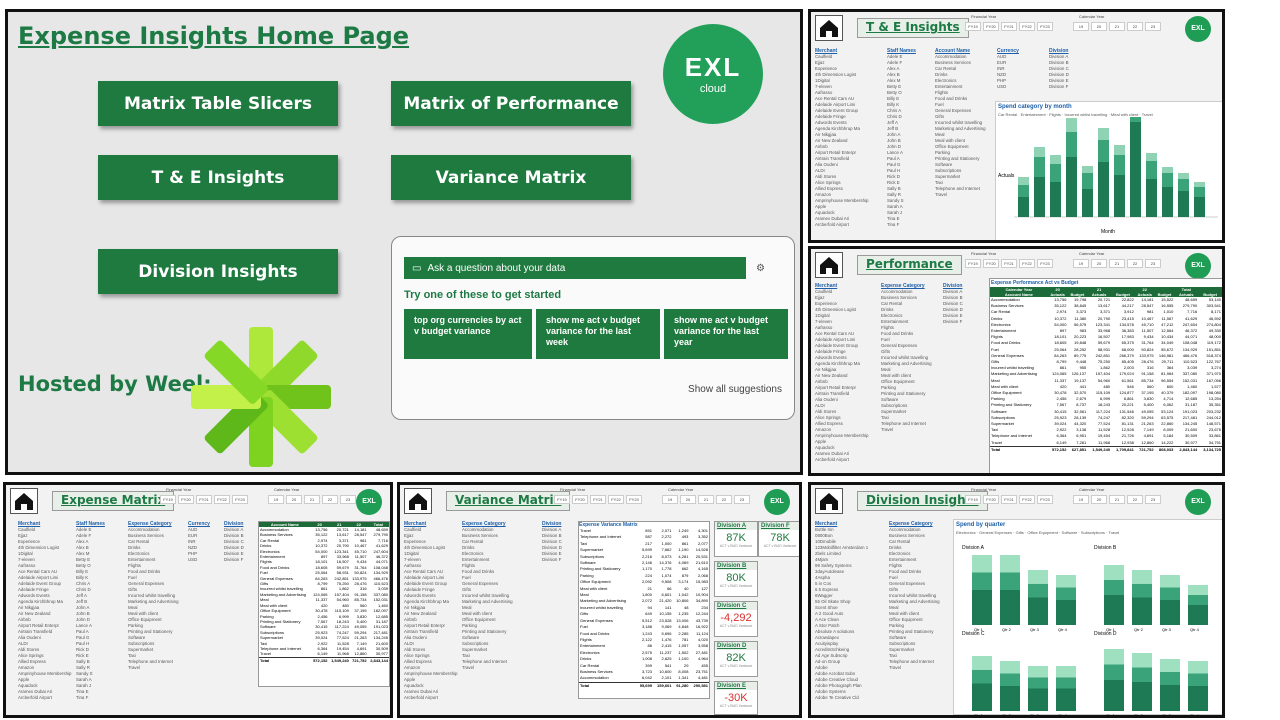 The height and width of the screenshot is (720, 1280). What do you see at coordinates (736, 579) in the screenshot?
I see `division-variance-card: Division B 80K ACT v BUD Variance` at bounding box center [736, 579].